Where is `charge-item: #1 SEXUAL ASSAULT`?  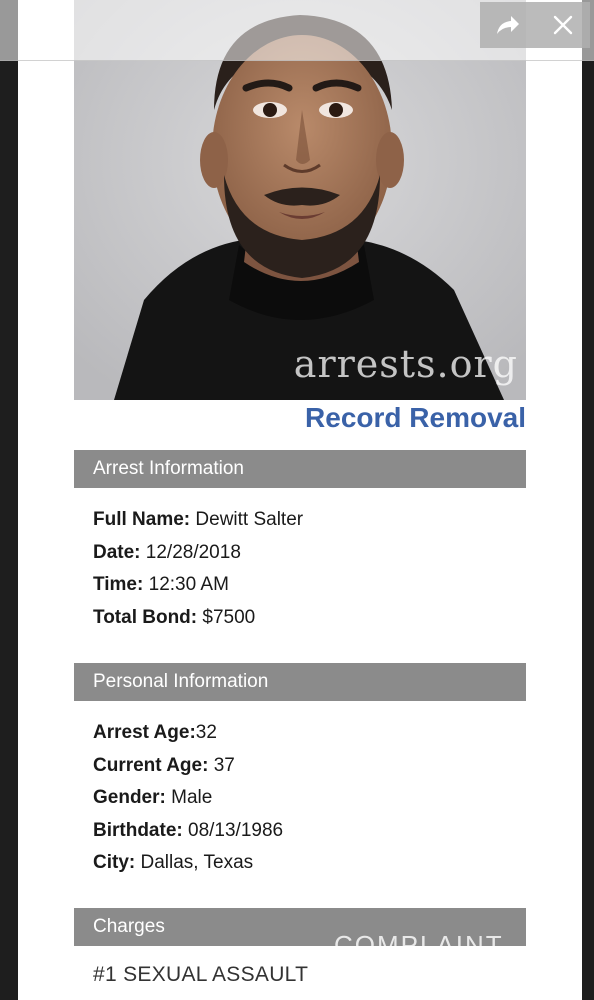 charge-item: #1 SEXUAL ASSAULT is located at coordinates (201, 974).